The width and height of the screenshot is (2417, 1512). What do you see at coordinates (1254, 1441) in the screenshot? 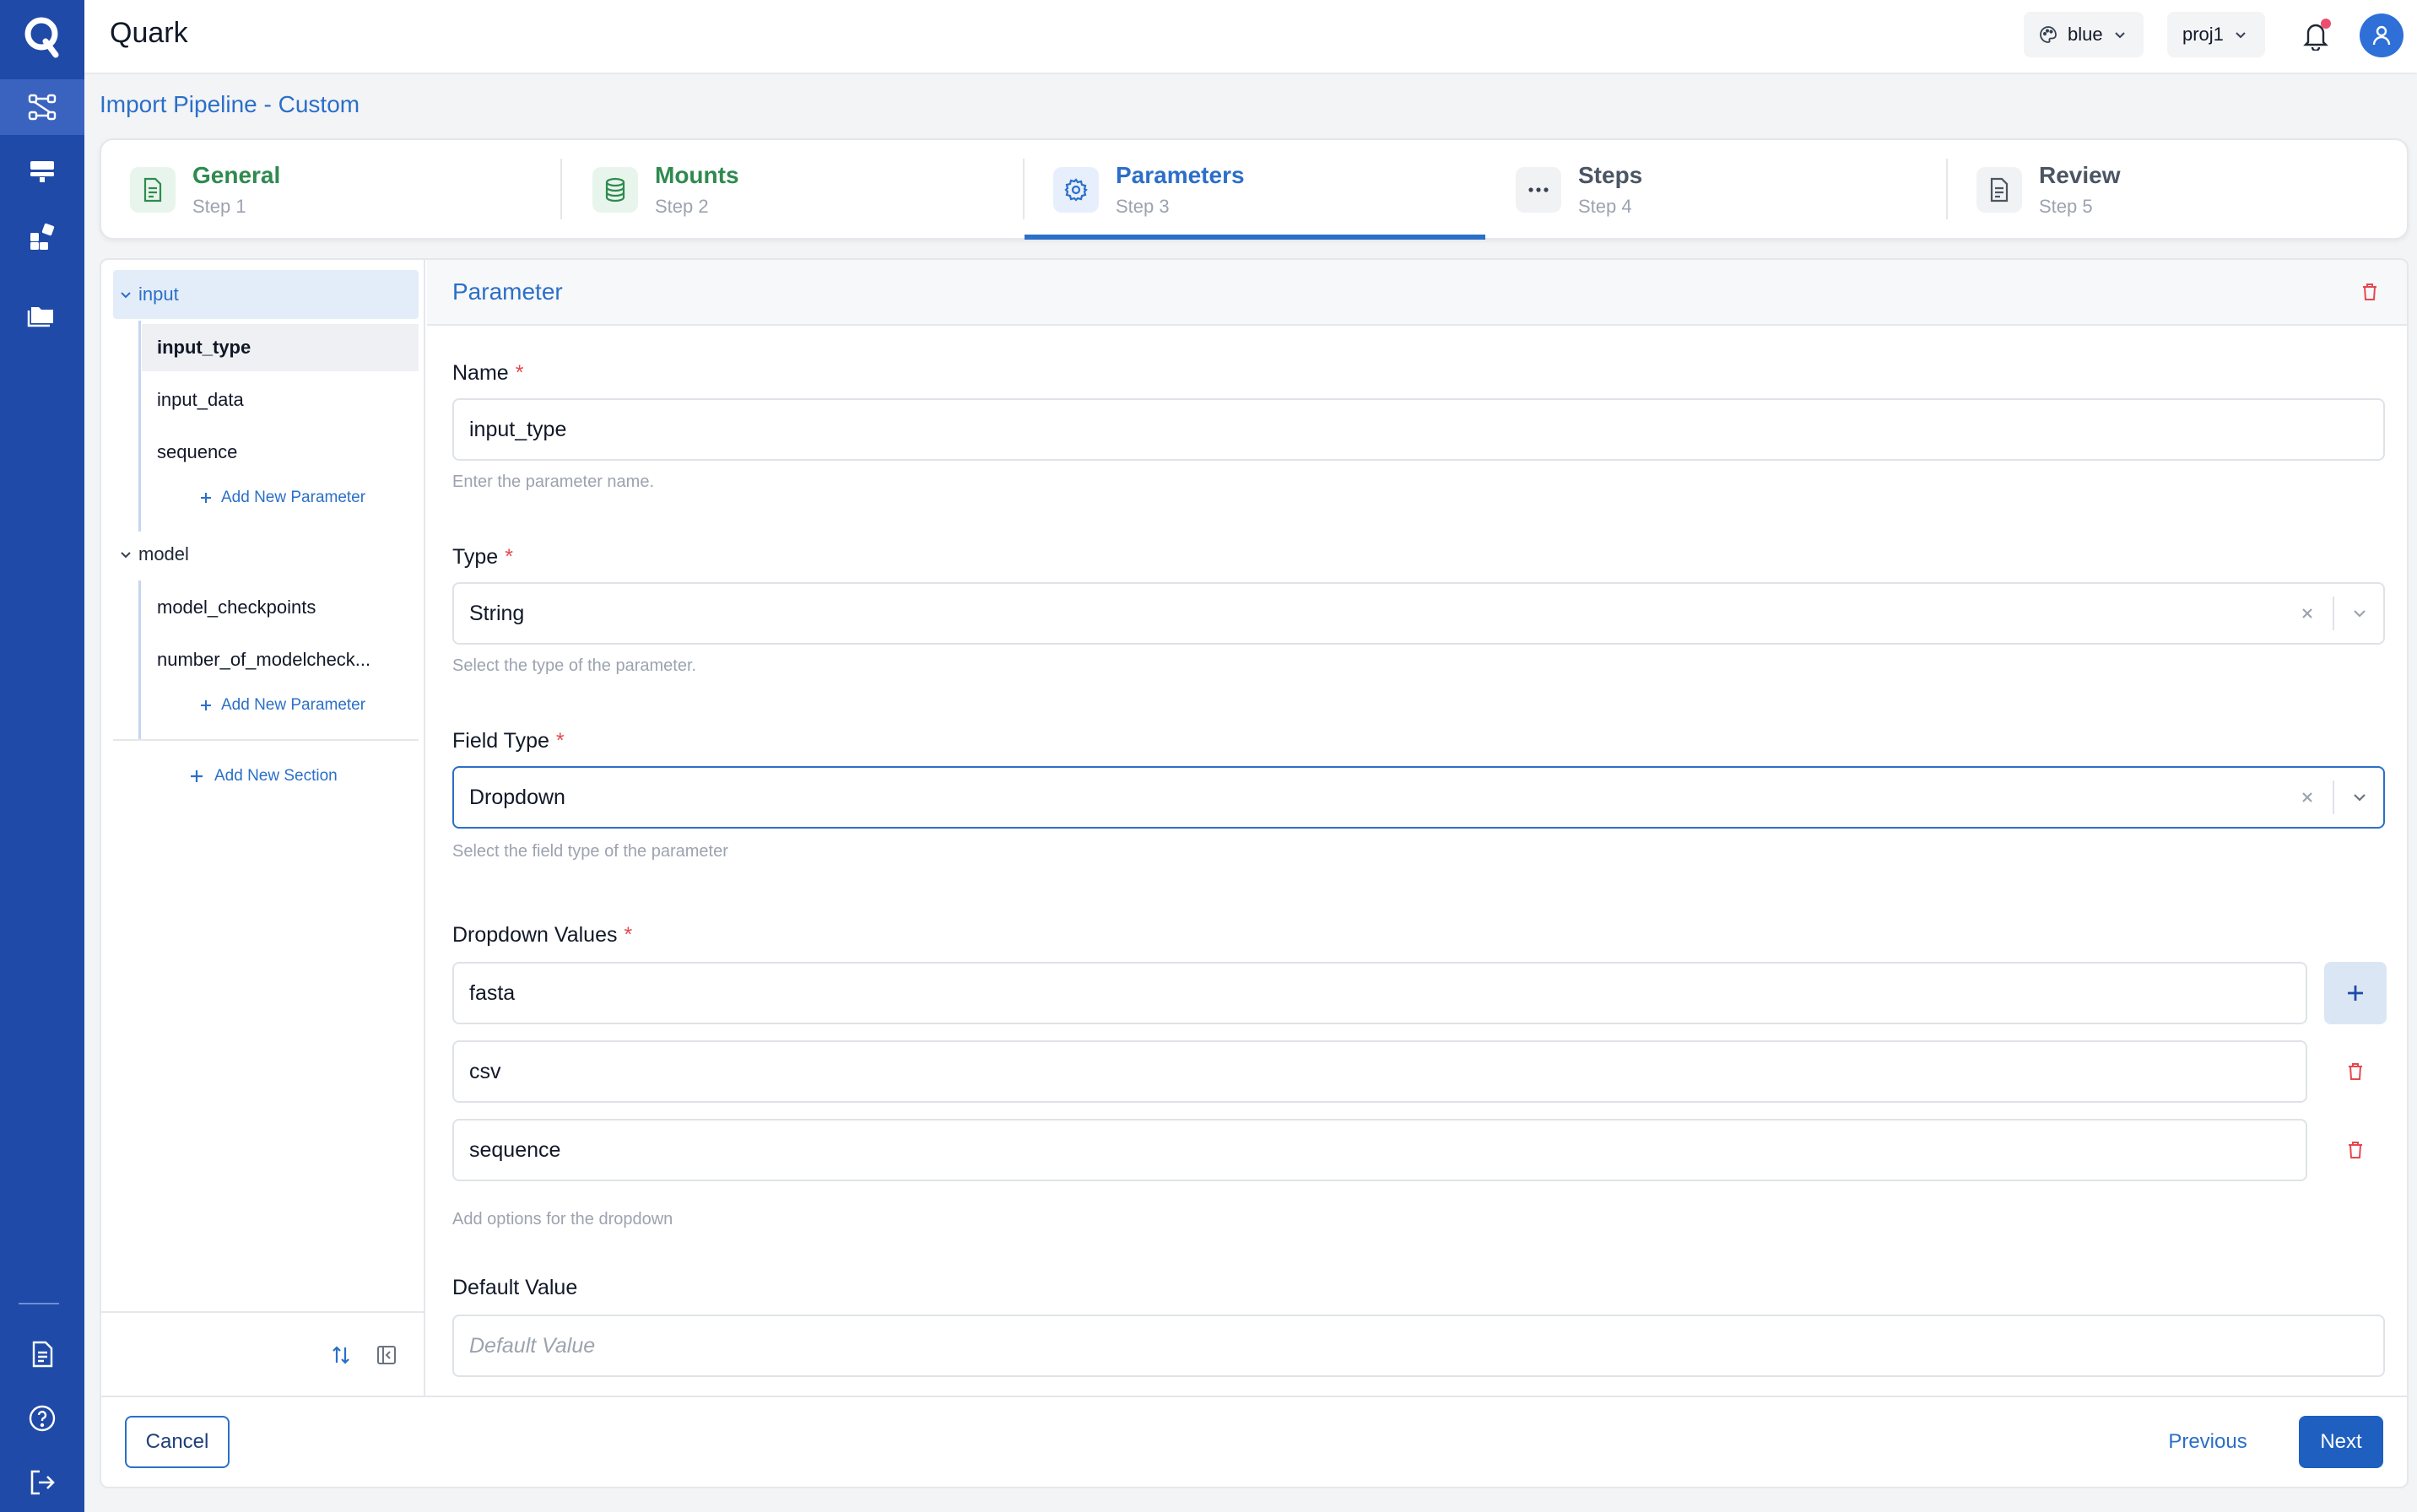
I see `wizard-footer: Cancel Previous Next` at bounding box center [1254, 1441].